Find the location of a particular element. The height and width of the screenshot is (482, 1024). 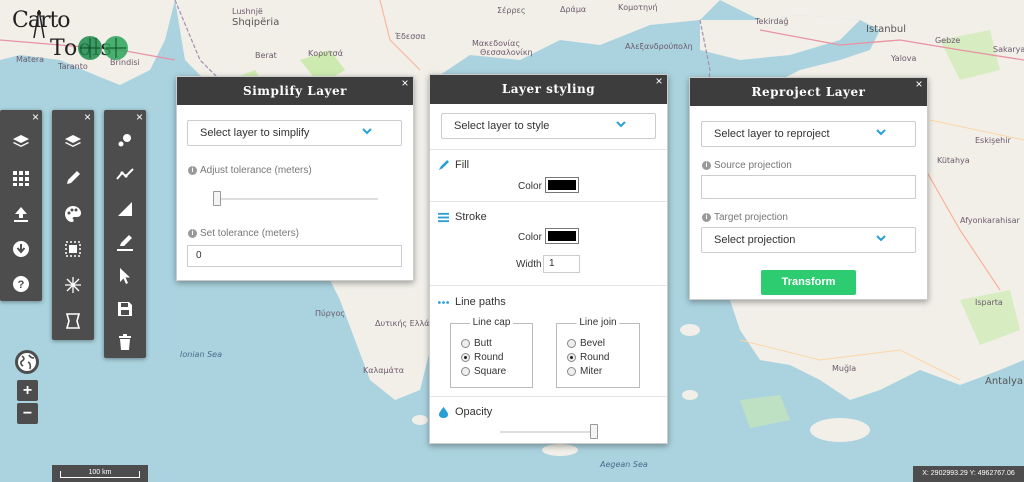

scatter-button is located at coordinates (73, 285).